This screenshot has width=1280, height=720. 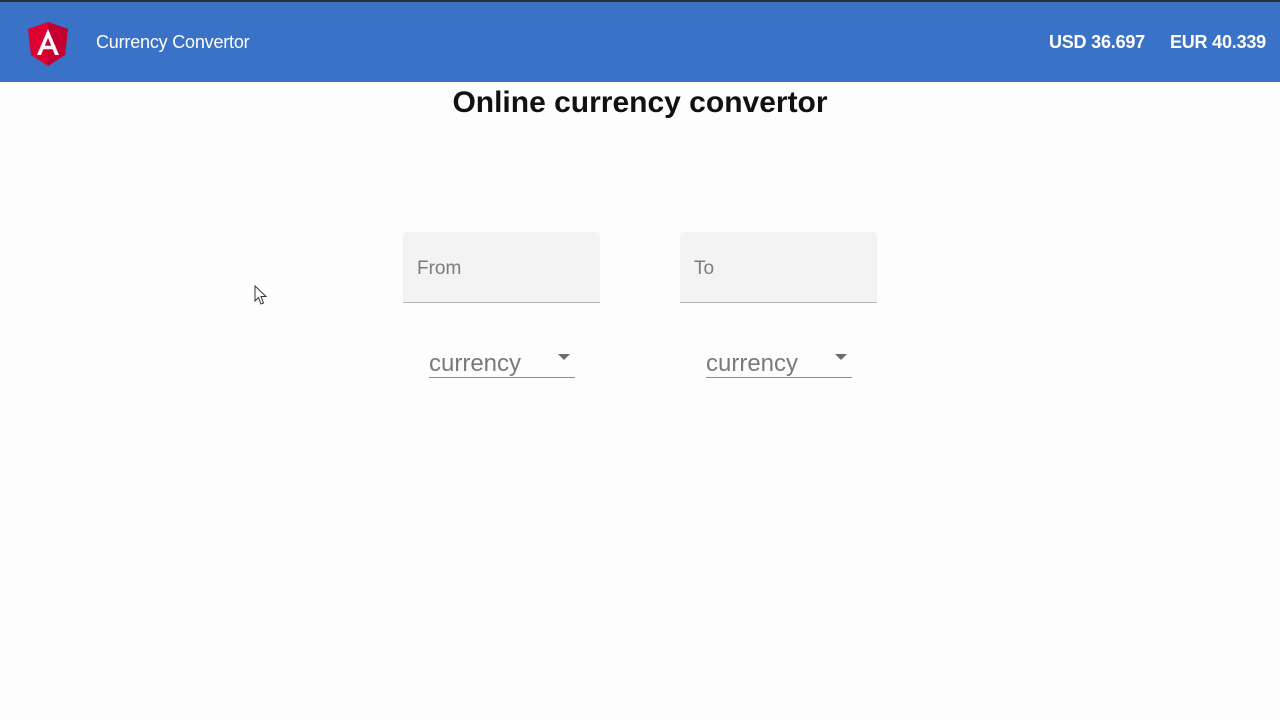 I want to click on to-amount-input, so click(x=776, y=269).